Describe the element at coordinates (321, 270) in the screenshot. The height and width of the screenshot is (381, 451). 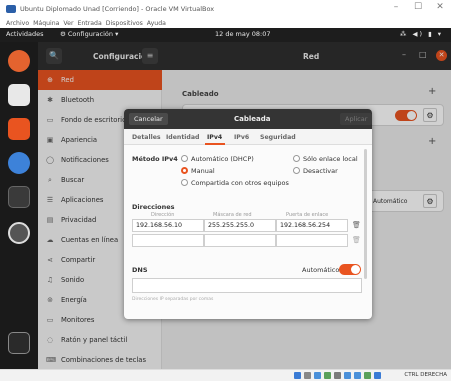
I see `dns-automatic-label: Automático` at that location.